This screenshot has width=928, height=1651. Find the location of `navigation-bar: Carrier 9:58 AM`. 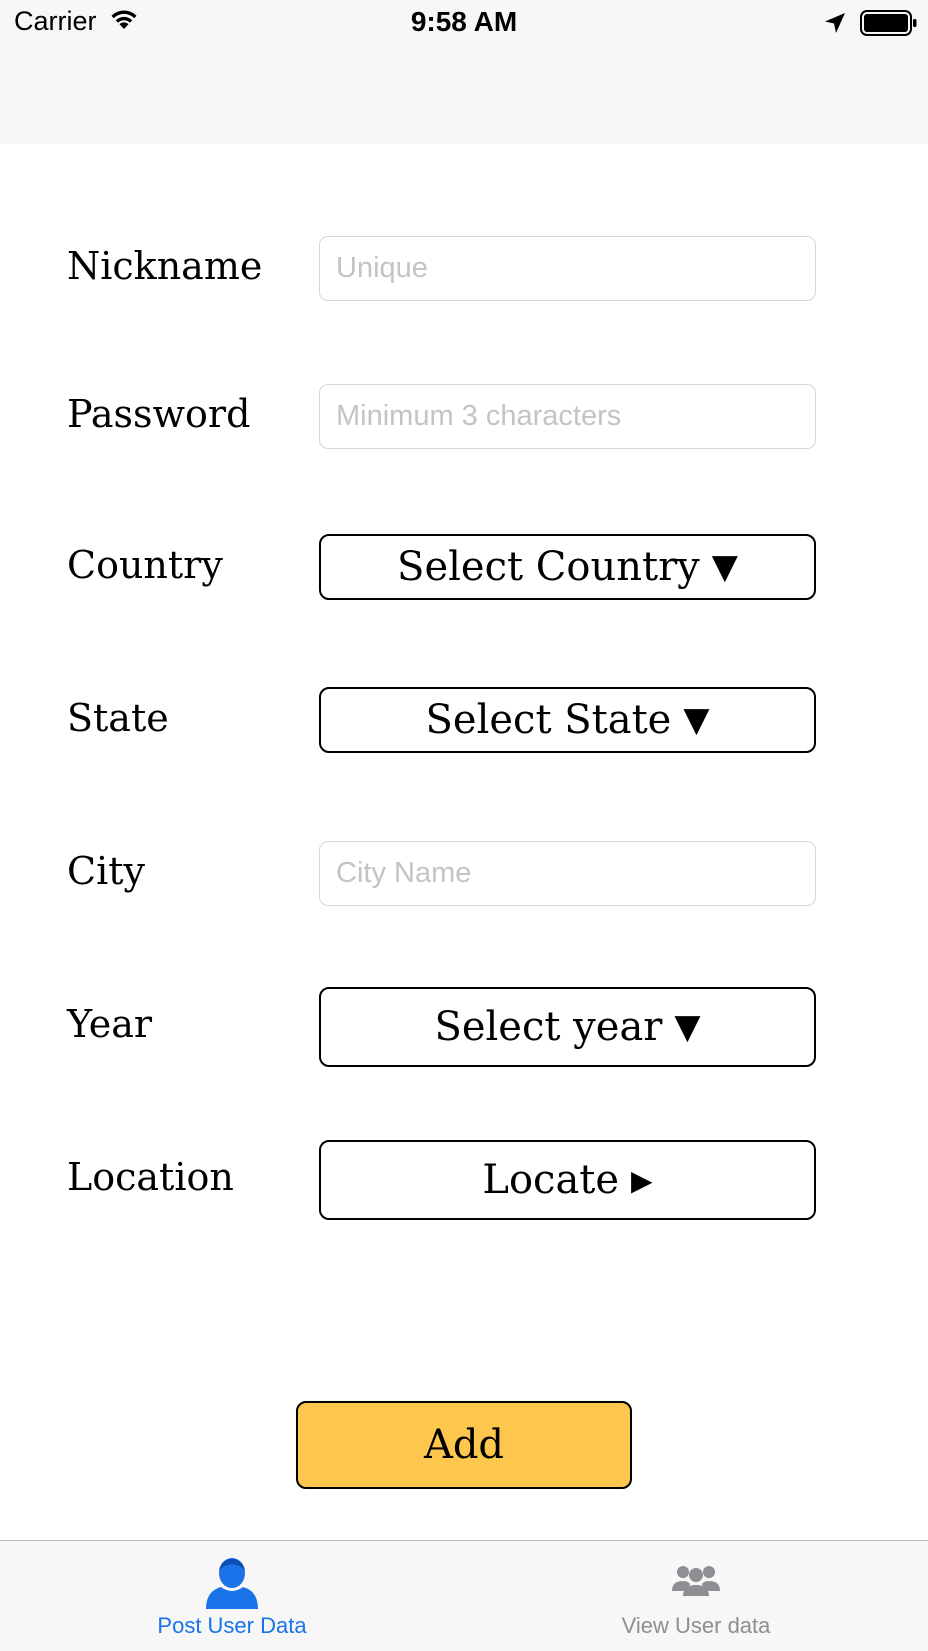

navigation-bar: Carrier 9:58 AM is located at coordinates (464, 72).